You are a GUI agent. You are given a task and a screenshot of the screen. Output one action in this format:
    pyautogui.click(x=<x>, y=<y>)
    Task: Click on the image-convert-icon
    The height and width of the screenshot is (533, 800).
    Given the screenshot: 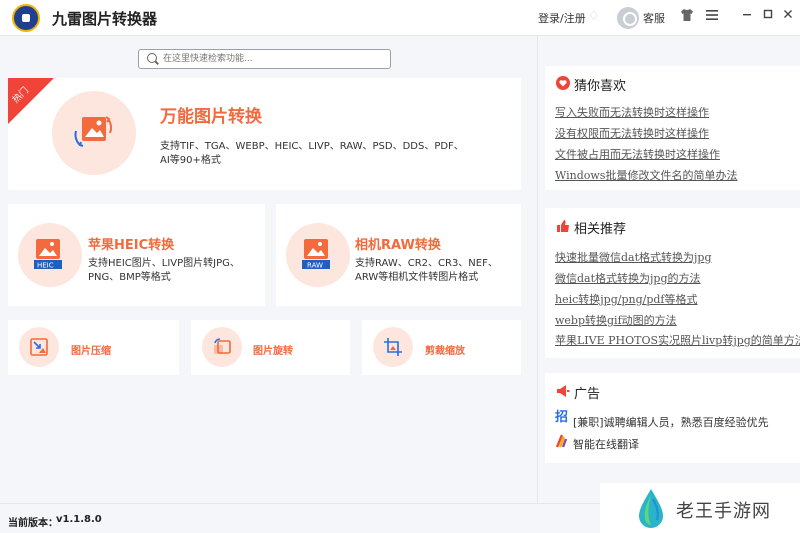 What is the action you would take?
    pyautogui.click(x=93, y=131)
    